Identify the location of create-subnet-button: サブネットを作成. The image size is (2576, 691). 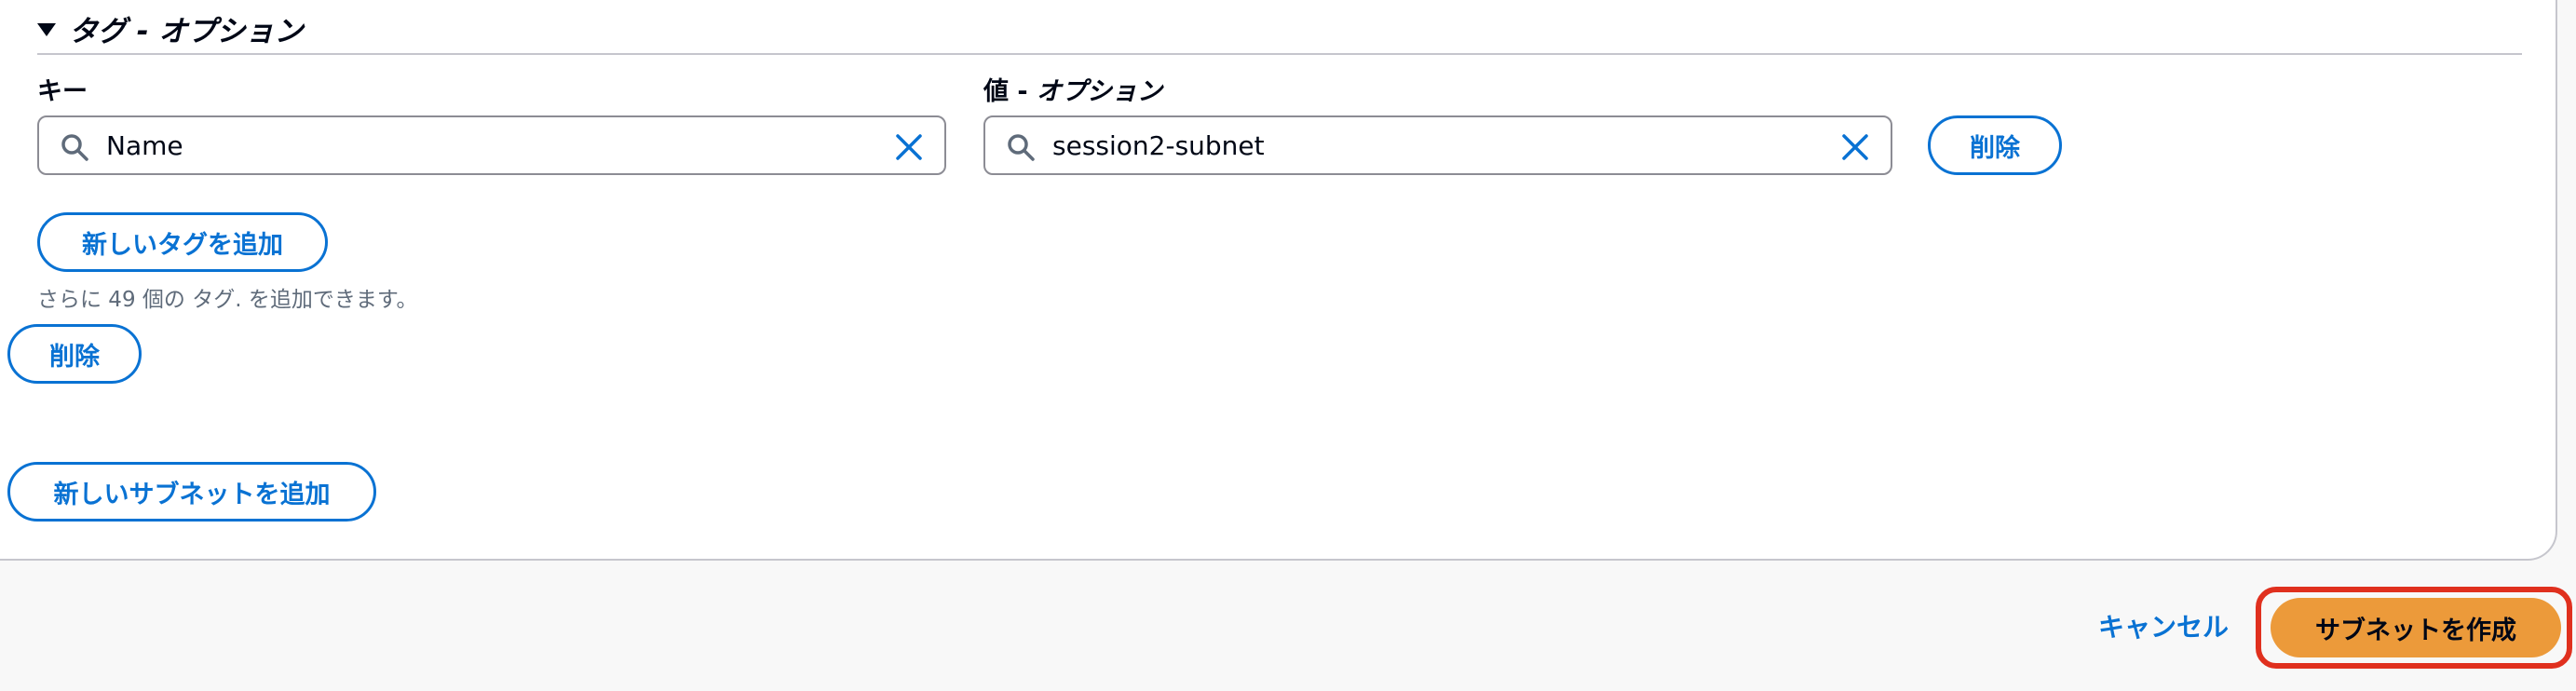
(2416, 627).